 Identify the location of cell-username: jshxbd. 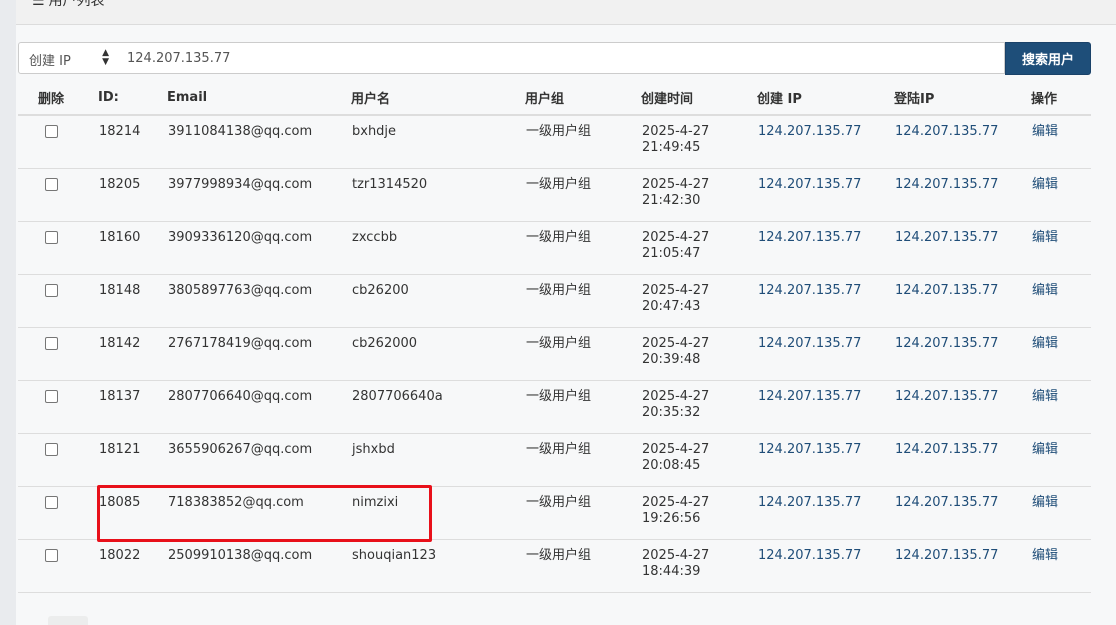
(438, 460).